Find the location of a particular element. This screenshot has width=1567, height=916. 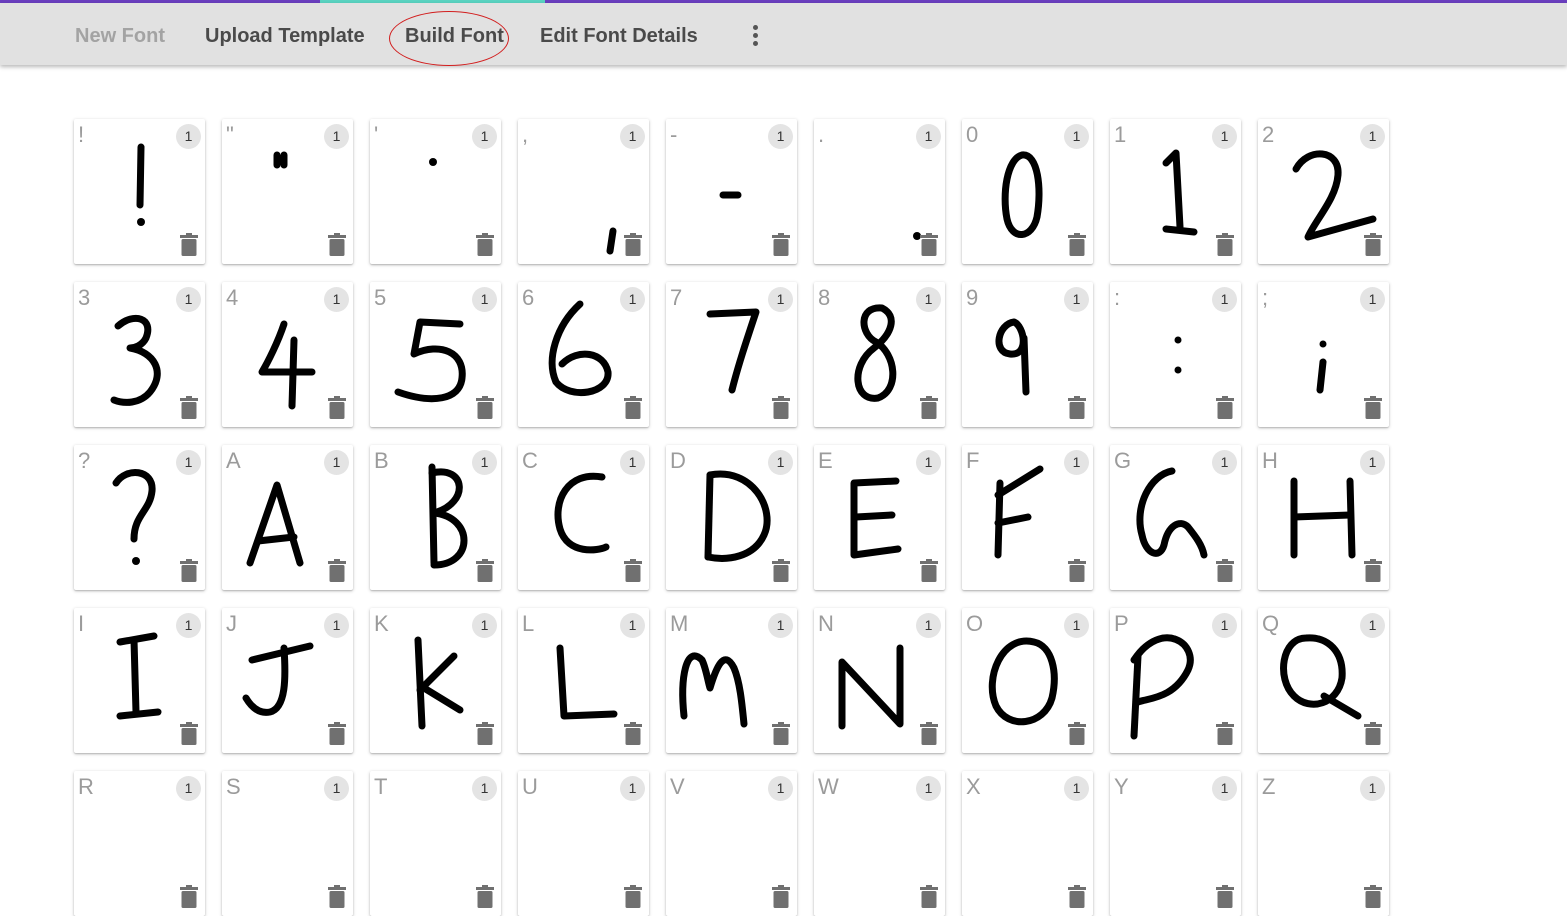

glyph-tile: 11 is located at coordinates (1175, 191).